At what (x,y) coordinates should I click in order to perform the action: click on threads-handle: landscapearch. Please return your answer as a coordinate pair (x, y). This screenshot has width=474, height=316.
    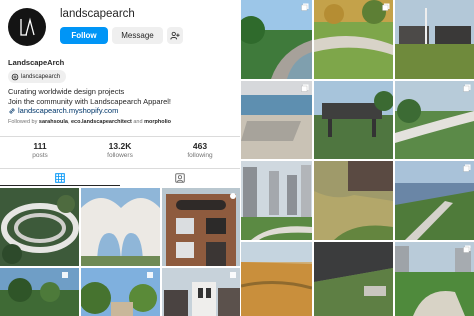
    Looking at the image, I should click on (41, 76).